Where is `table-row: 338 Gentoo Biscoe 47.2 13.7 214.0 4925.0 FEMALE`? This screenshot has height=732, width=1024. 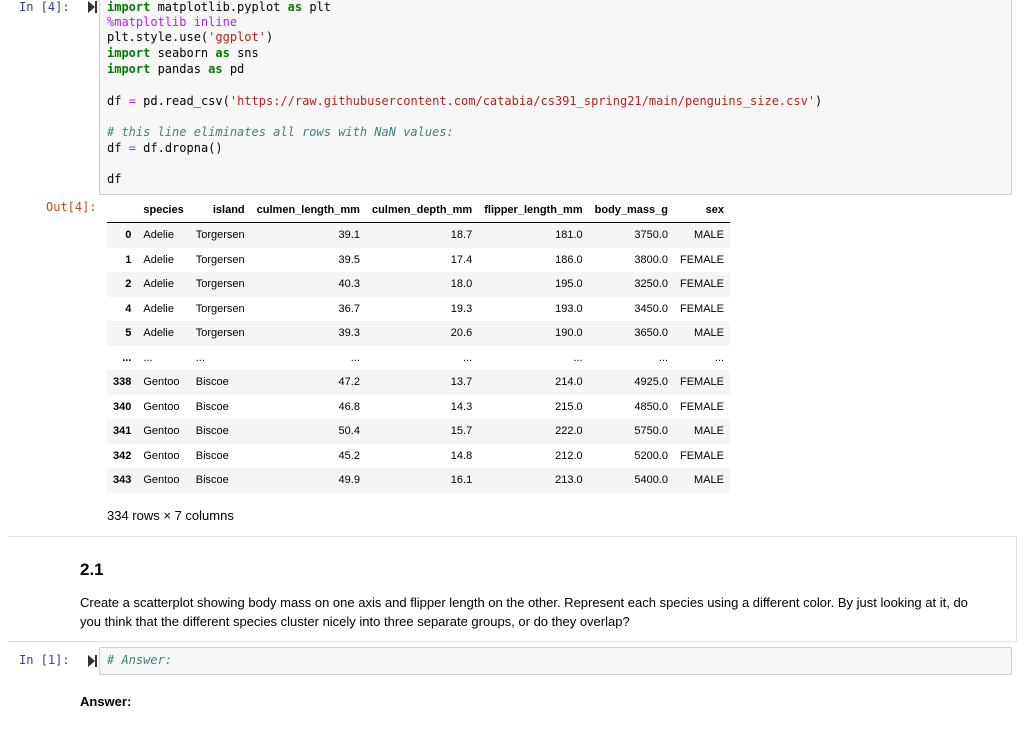 table-row: 338 Gentoo Biscoe 47.2 13.7 214.0 4925.0 FEMALE is located at coordinates (419, 382).